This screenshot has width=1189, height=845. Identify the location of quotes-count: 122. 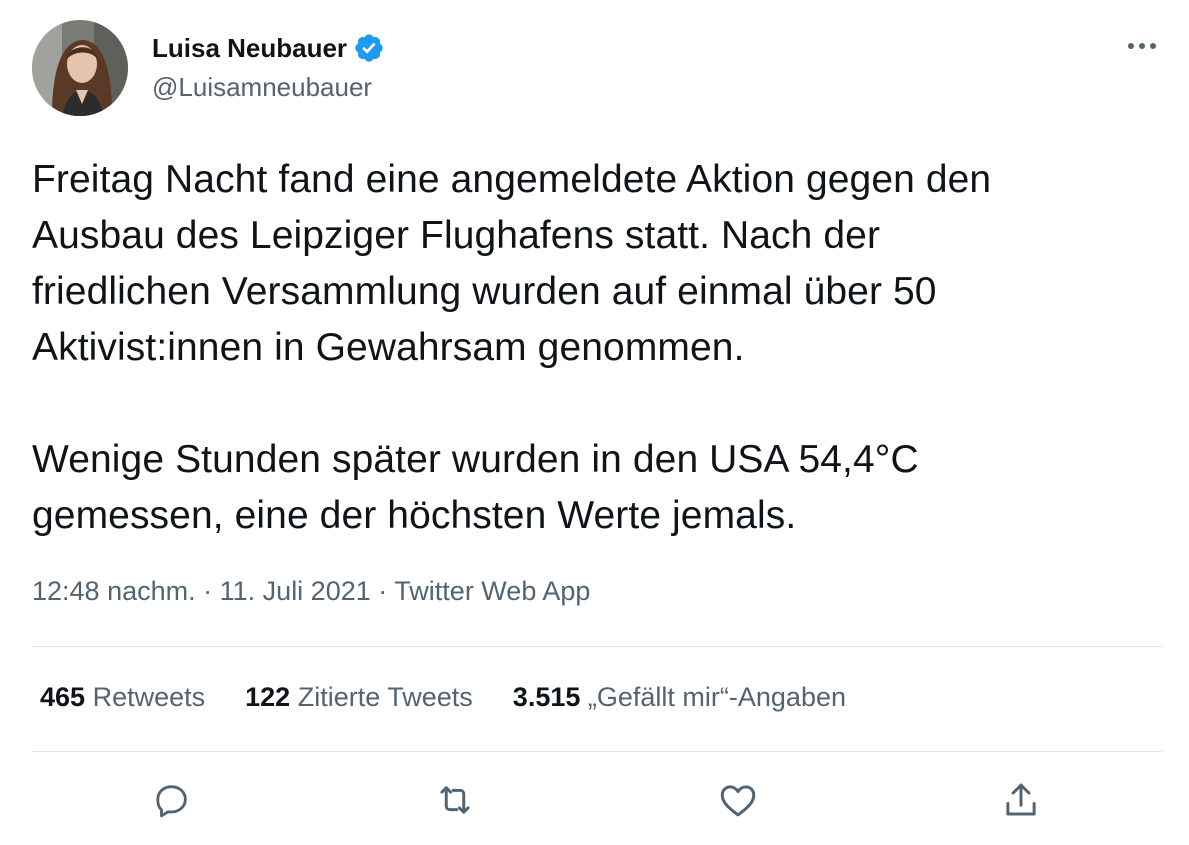
(268, 697).